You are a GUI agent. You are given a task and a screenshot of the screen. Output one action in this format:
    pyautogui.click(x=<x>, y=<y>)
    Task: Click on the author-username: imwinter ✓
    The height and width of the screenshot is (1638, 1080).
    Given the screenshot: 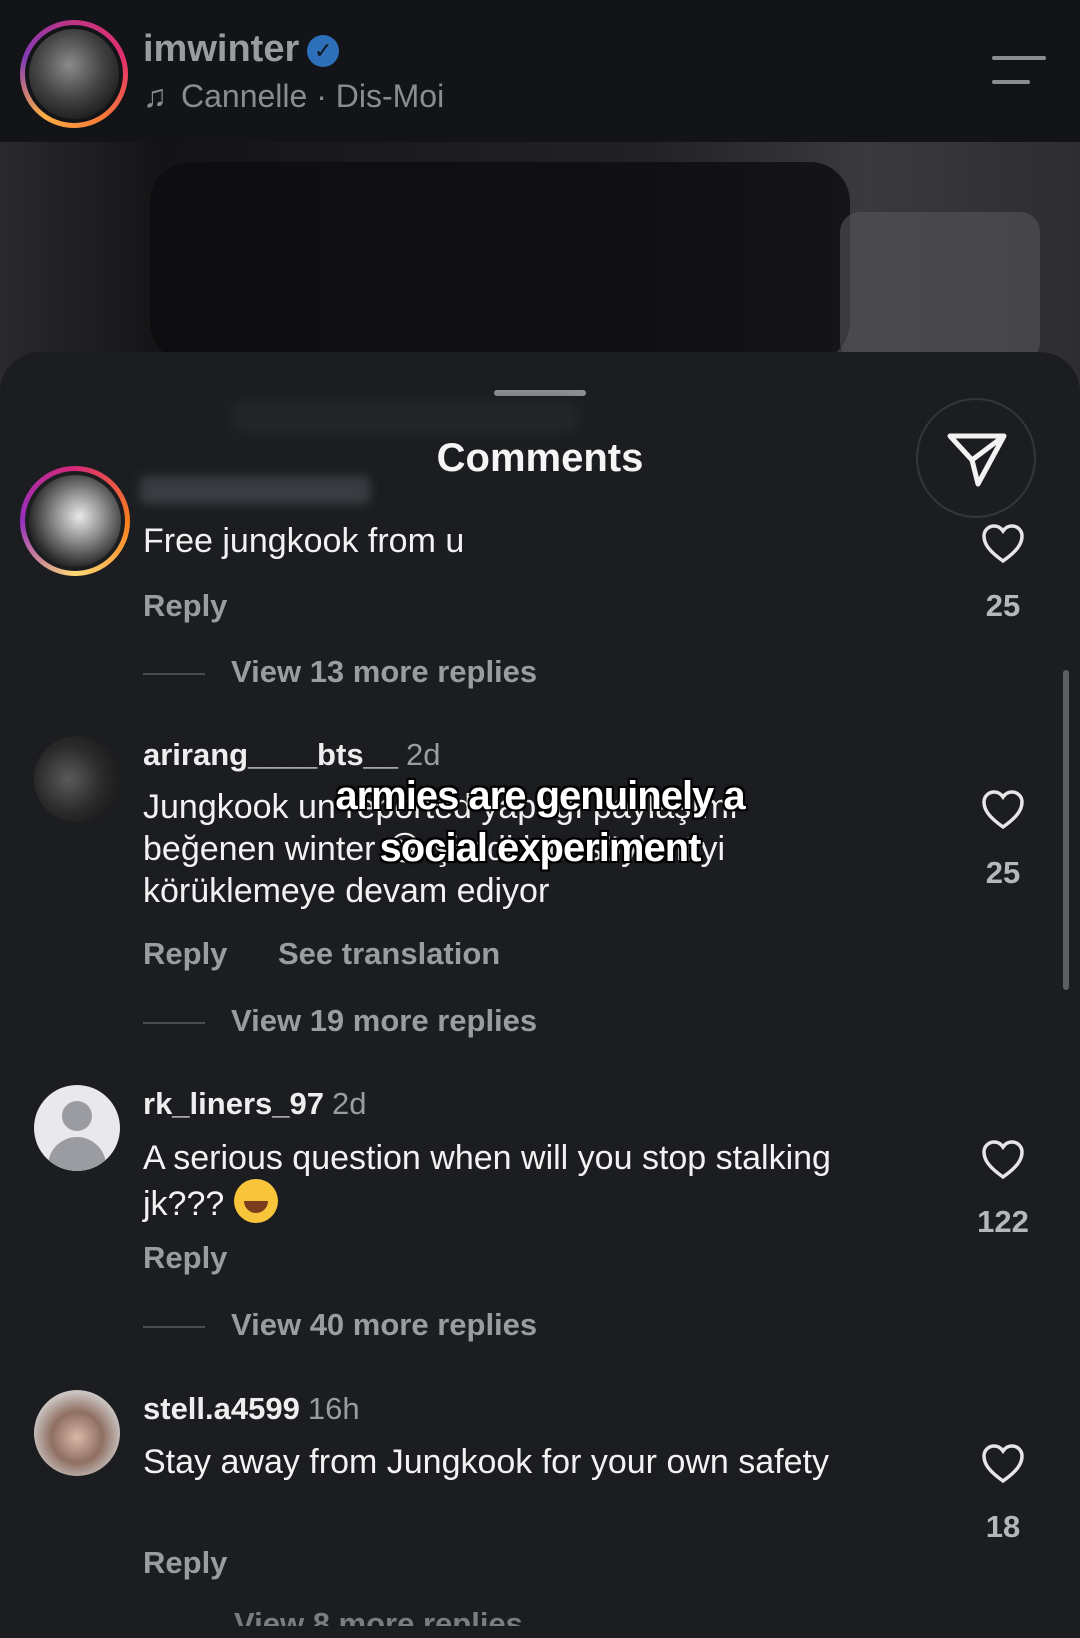 What is the action you would take?
    pyautogui.click(x=241, y=49)
    